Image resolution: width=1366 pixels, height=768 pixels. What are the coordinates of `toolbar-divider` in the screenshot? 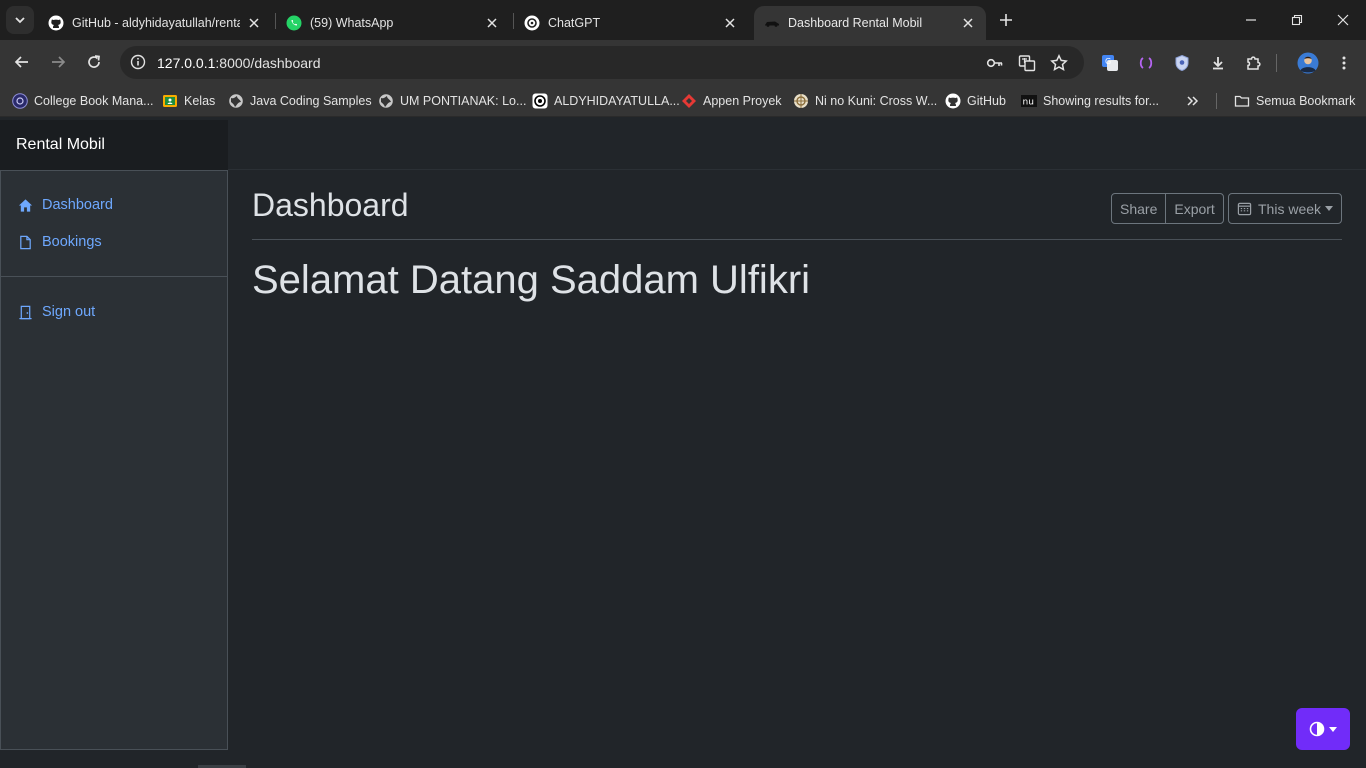 It's located at (1276, 63).